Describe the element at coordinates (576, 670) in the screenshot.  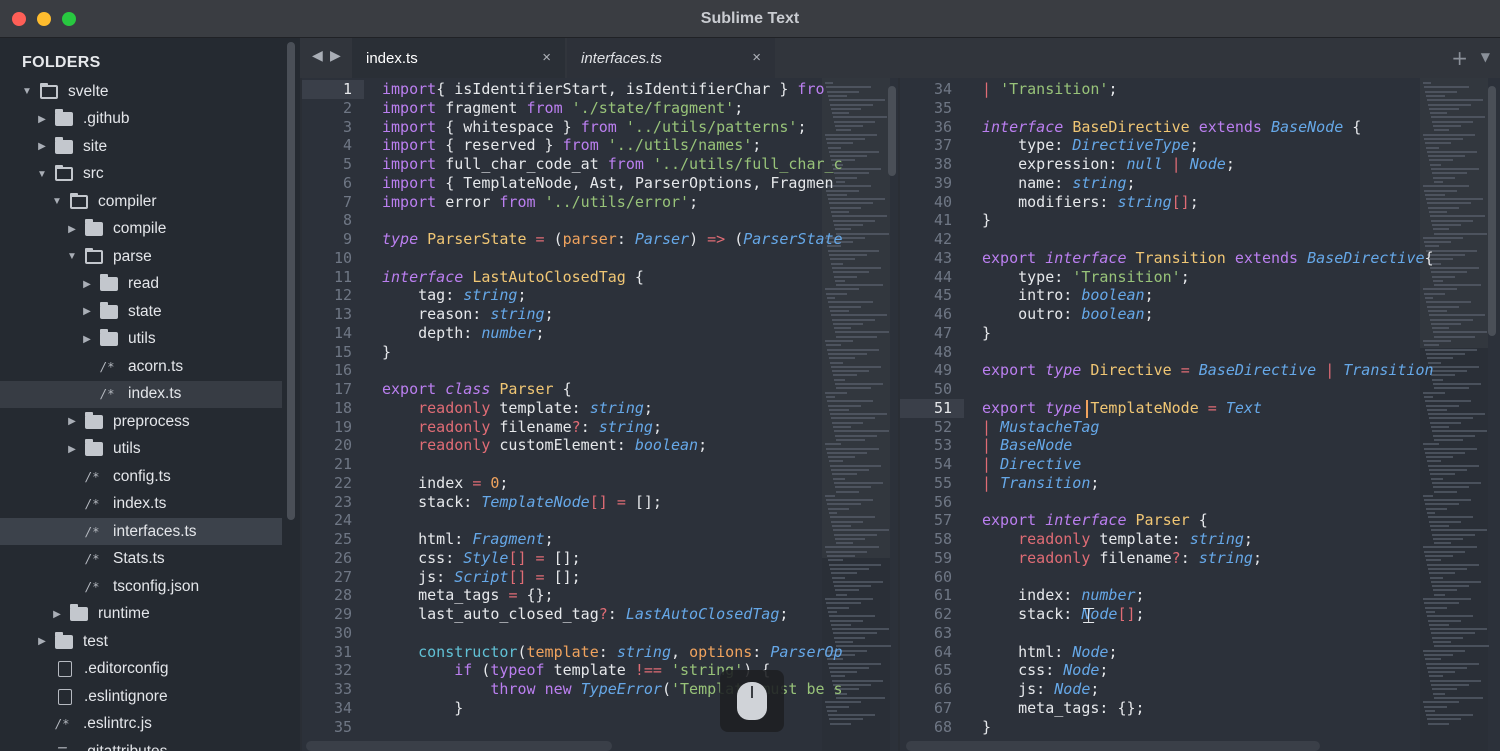
I see `code-line: if (typeof template !== 'string') {` at that location.